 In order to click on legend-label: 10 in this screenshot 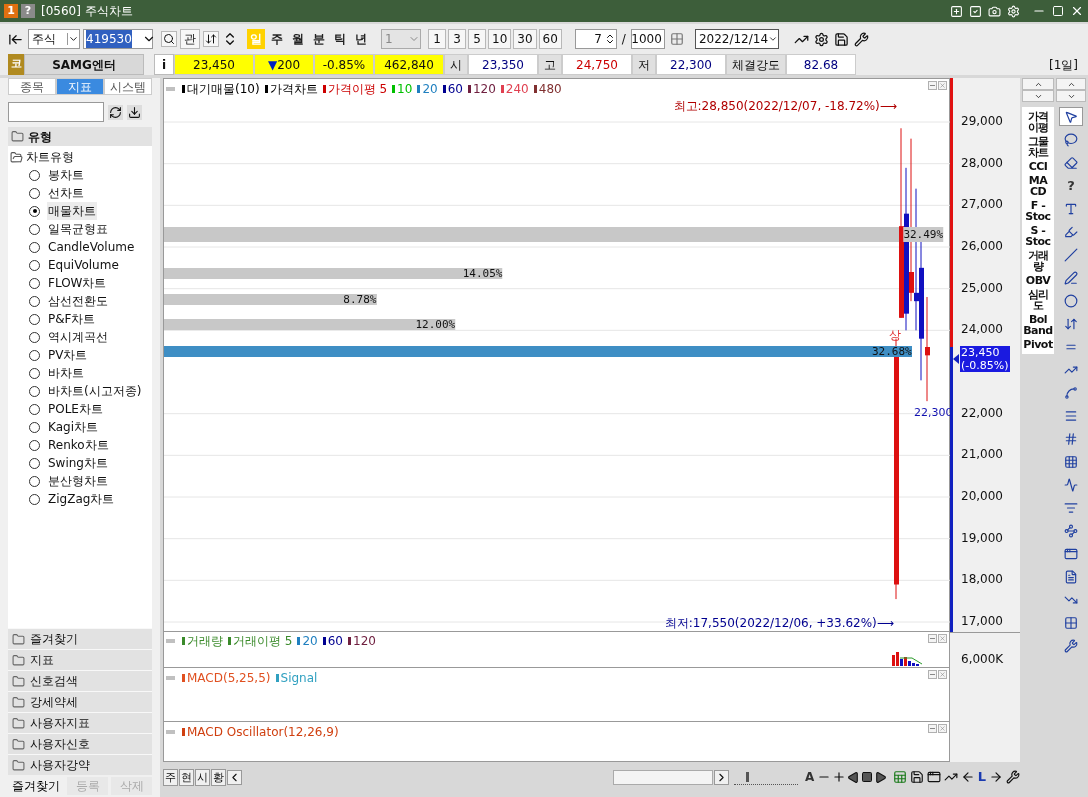, I will do `click(405, 89)`.